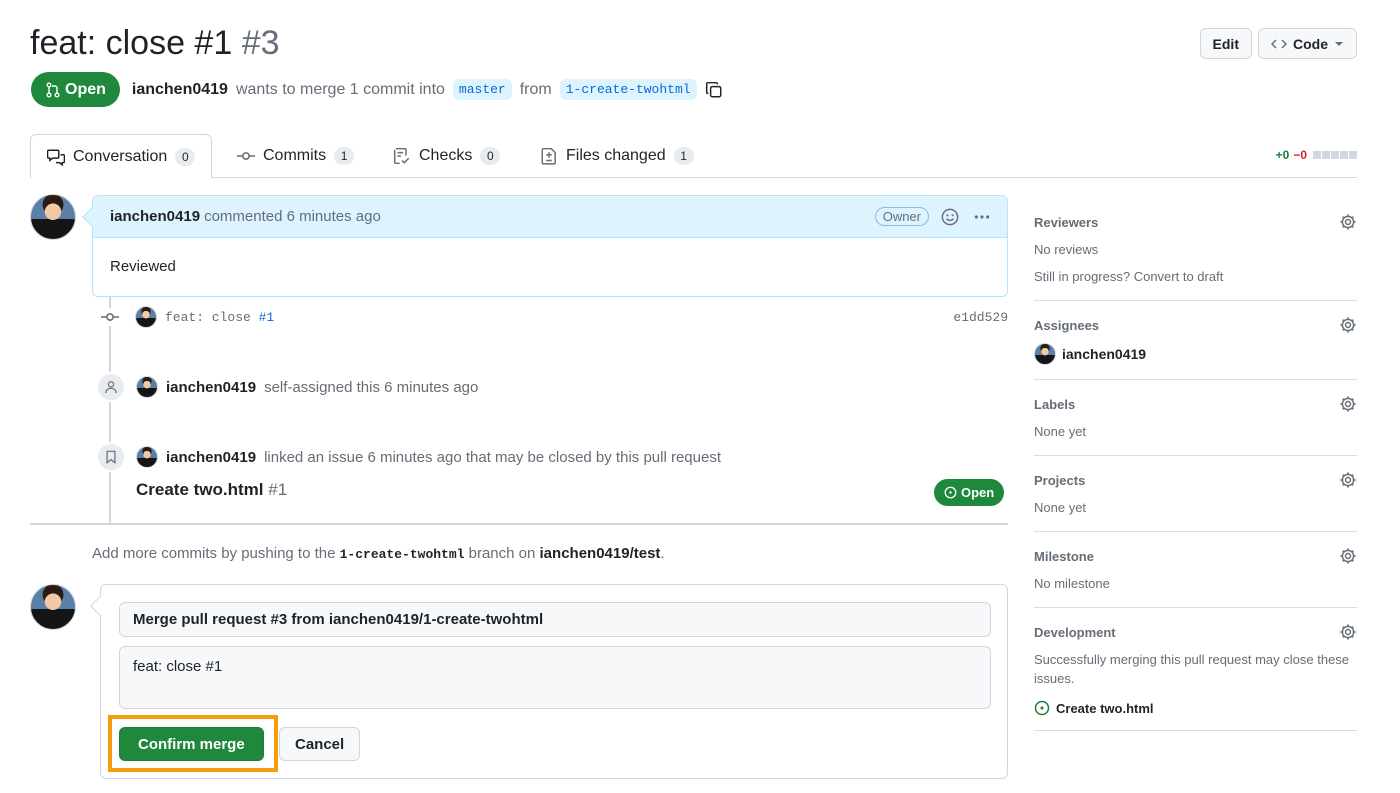 This screenshot has width=1400, height=793. I want to click on tab-conversation-count: 0, so click(185, 156).